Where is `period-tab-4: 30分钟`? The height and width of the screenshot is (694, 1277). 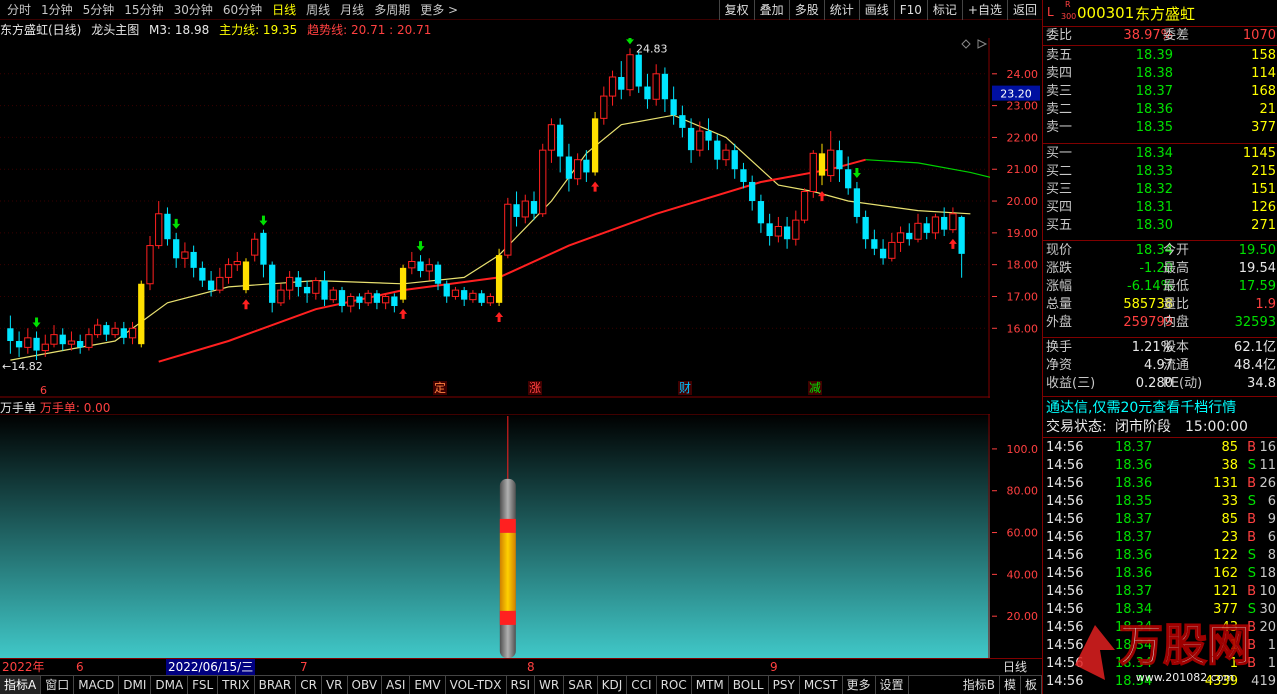
period-tab-4: 30分钟 is located at coordinates (193, 10).